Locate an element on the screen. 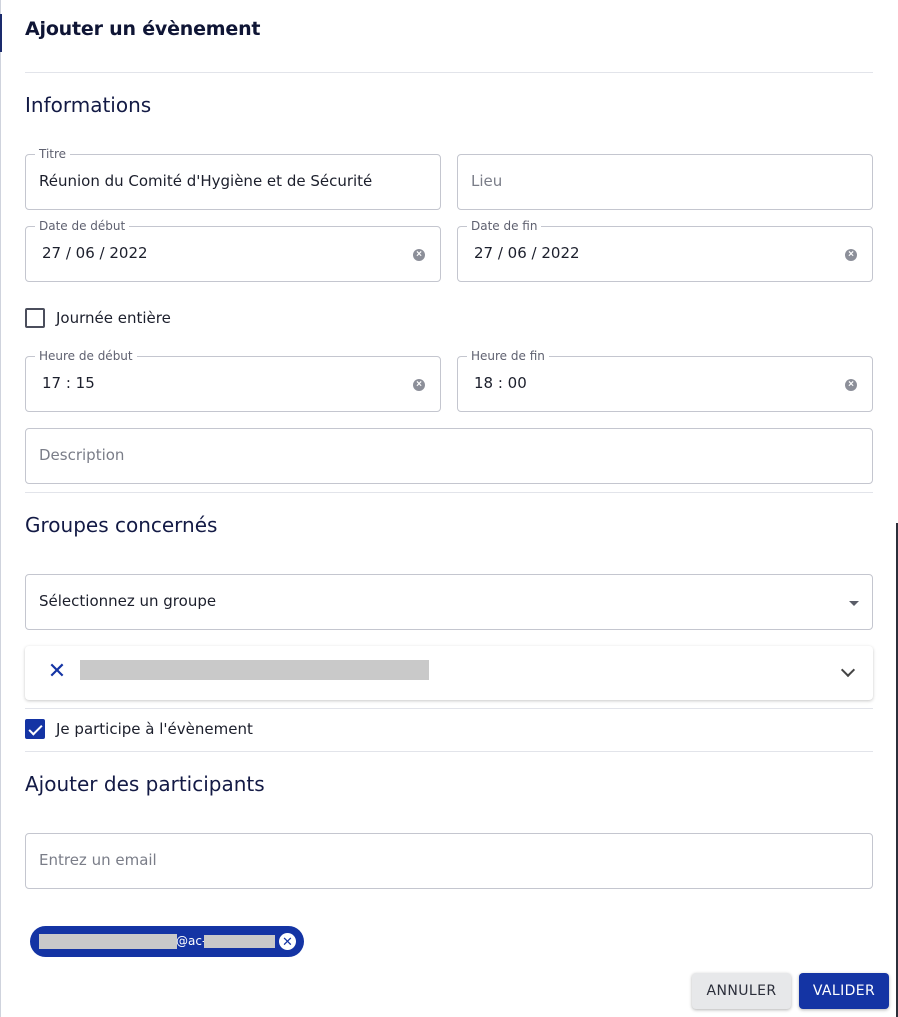 The width and height of the screenshot is (898, 1017). date-fin-label: Date de fin is located at coordinates (504, 226).